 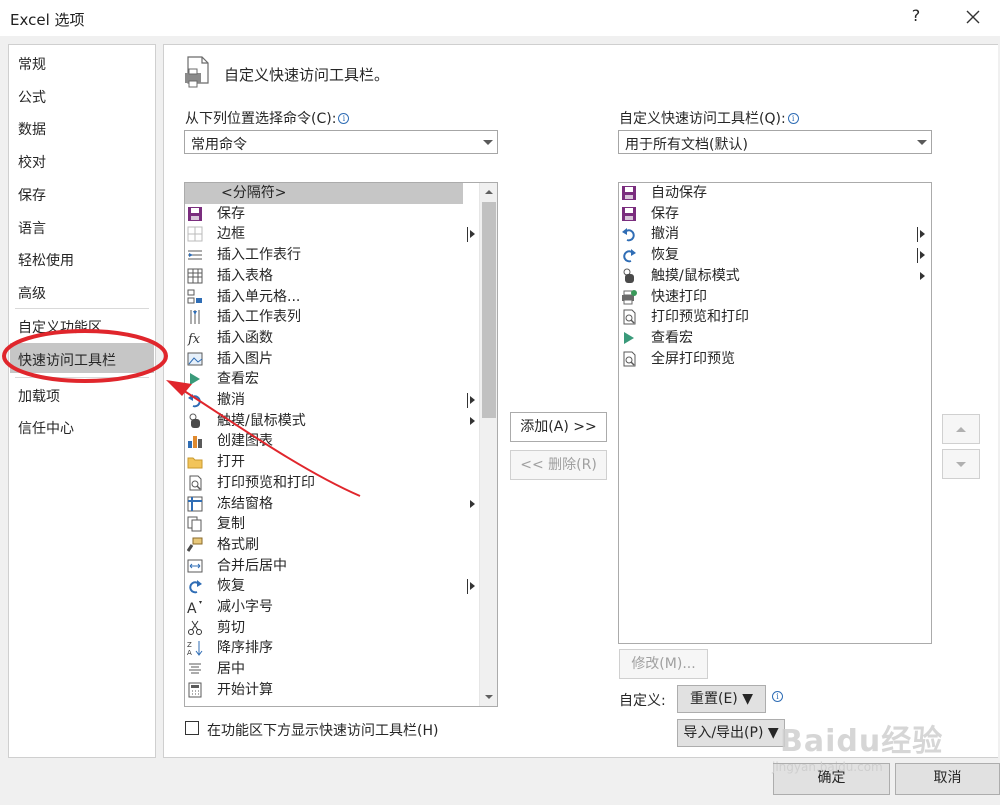 What do you see at coordinates (775, 297) in the screenshot?
I see `list-item: 快速打印` at bounding box center [775, 297].